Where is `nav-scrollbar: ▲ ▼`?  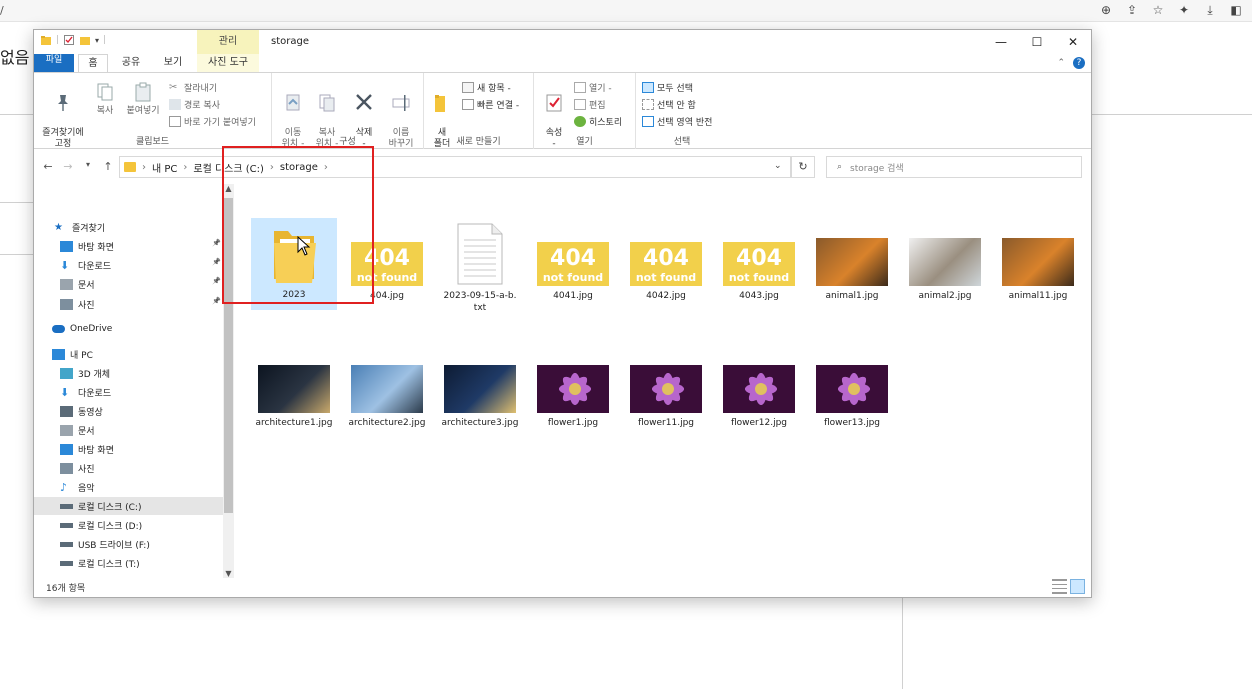 nav-scrollbar: ▲ ▼ is located at coordinates (228, 381).